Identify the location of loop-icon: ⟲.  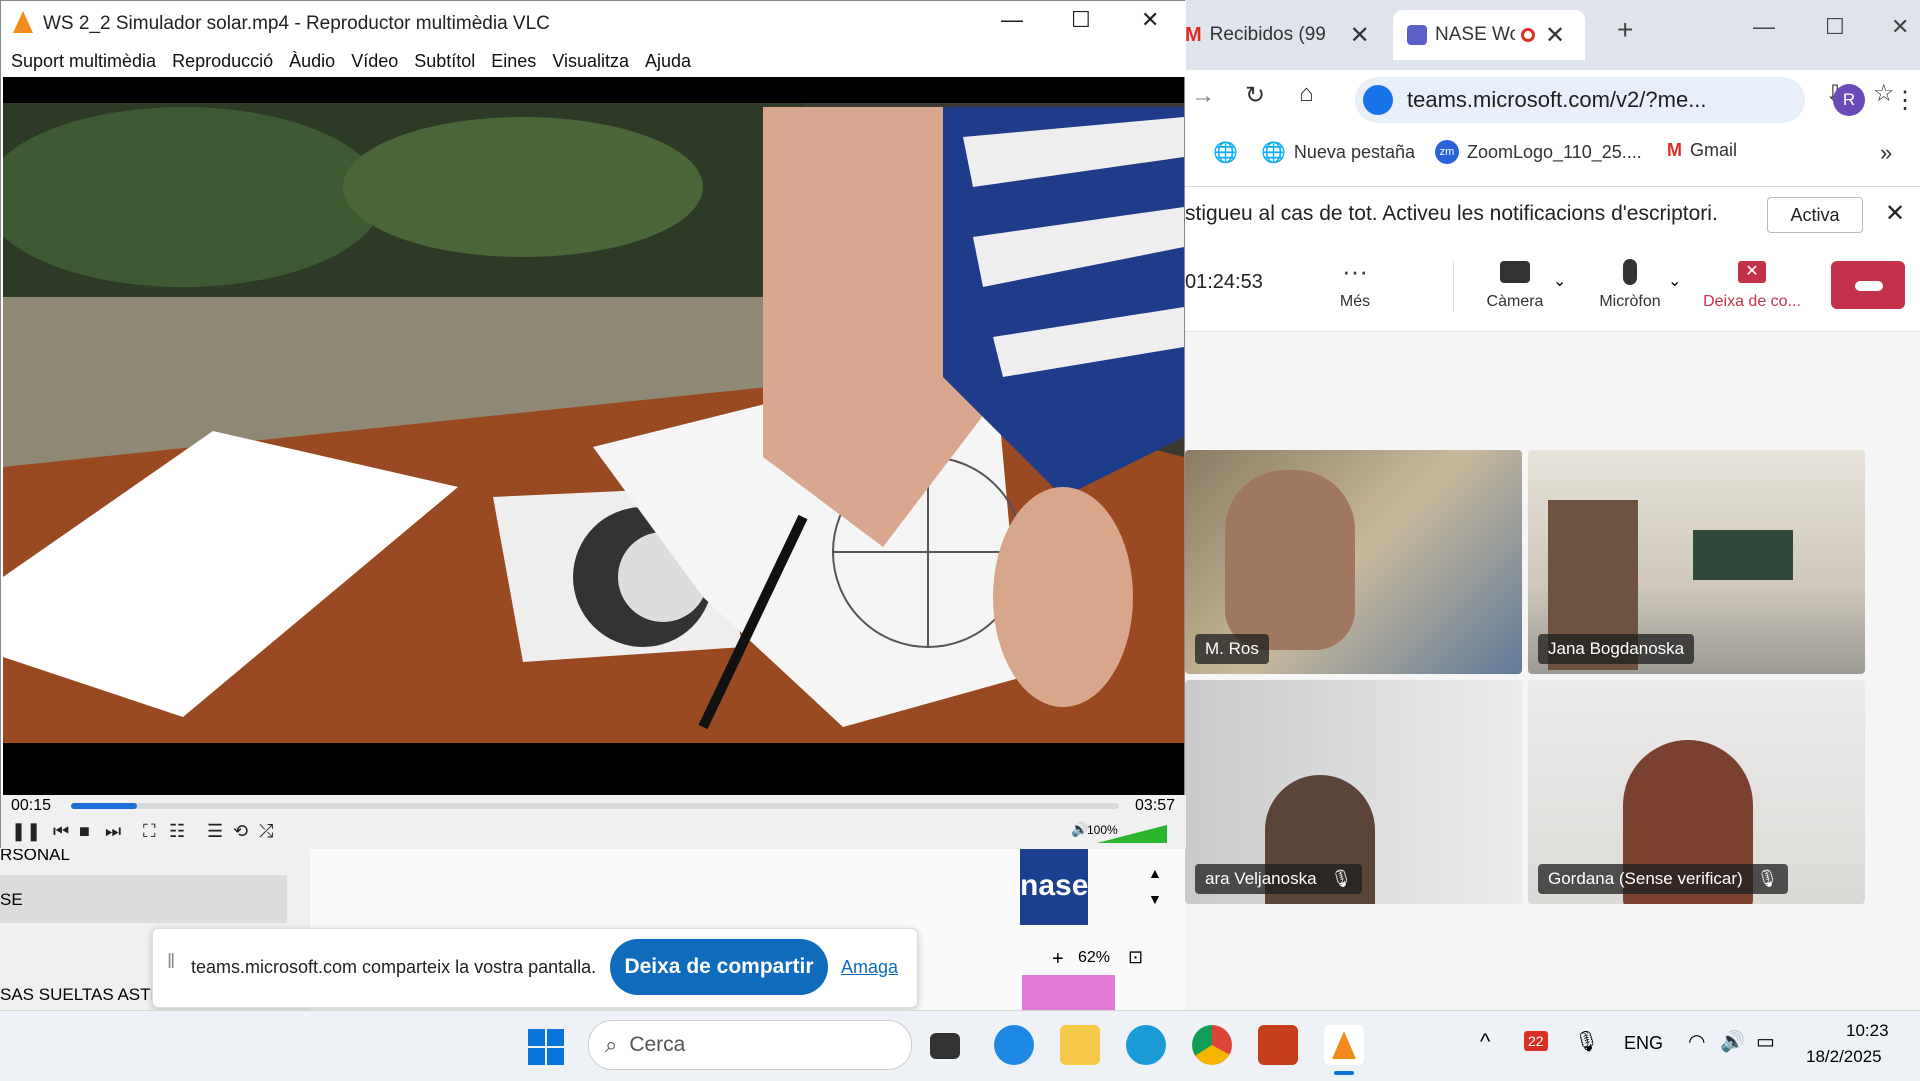
(240, 831).